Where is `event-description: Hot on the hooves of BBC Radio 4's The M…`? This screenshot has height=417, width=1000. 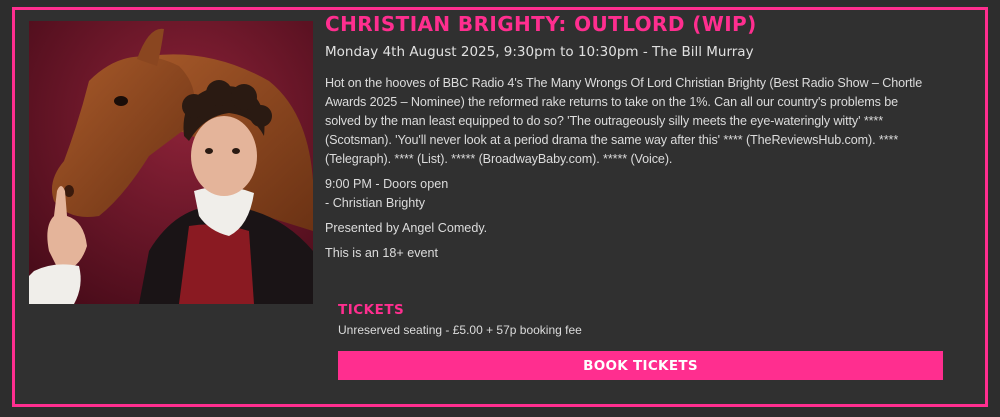 event-description: Hot on the hooves of BBC Radio 4's The M… is located at coordinates (624, 121).